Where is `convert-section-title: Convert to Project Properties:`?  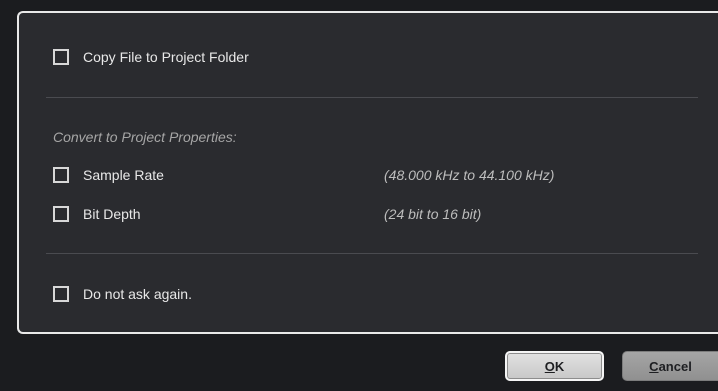
convert-section-title: Convert to Project Properties: is located at coordinates (145, 137).